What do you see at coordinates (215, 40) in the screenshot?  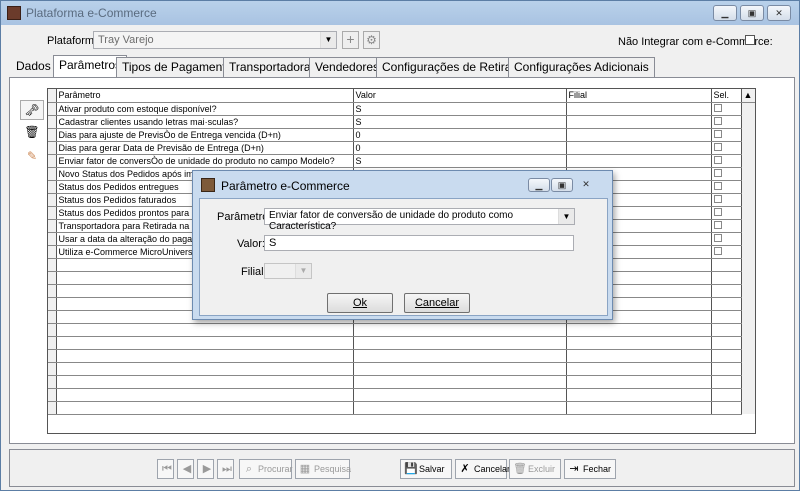 I see `plataforma-select: Tray Varejo ▼` at bounding box center [215, 40].